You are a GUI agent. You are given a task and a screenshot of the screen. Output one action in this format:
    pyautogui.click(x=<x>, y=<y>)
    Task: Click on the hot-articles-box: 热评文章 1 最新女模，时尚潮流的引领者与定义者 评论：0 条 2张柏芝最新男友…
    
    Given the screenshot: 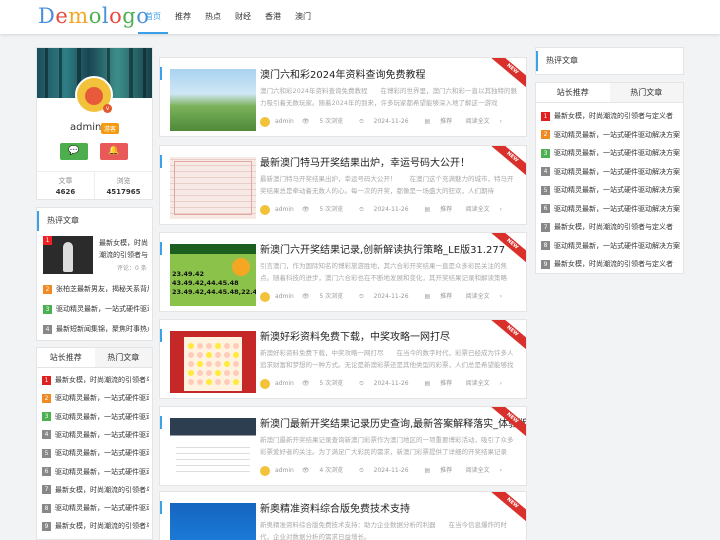 What is the action you would take?
    pyautogui.click(x=94, y=274)
    